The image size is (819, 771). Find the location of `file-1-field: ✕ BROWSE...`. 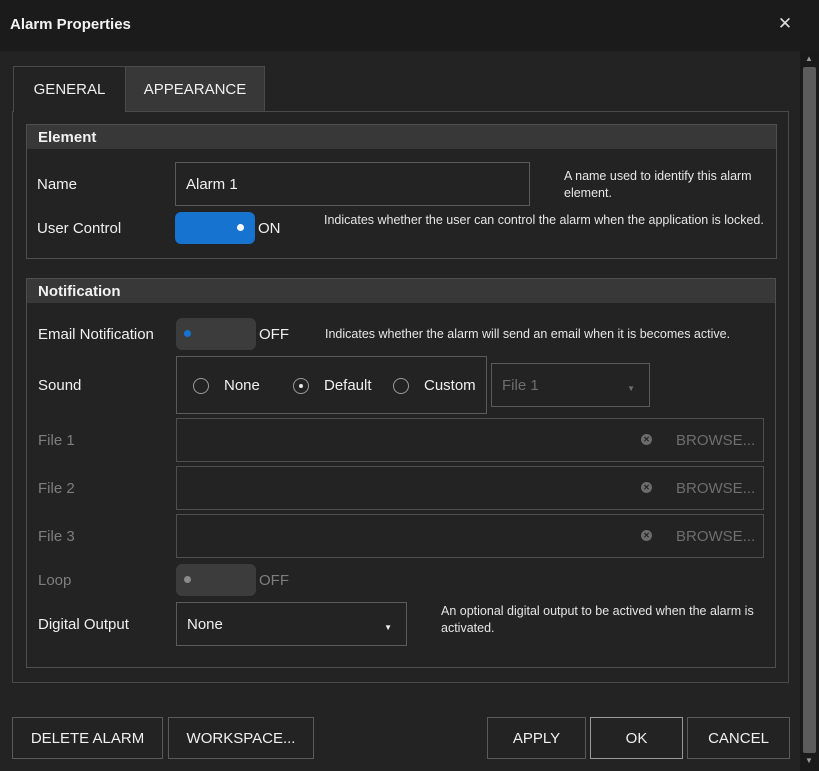

file-1-field: ✕ BROWSE... is located at coordinates (470, 440).